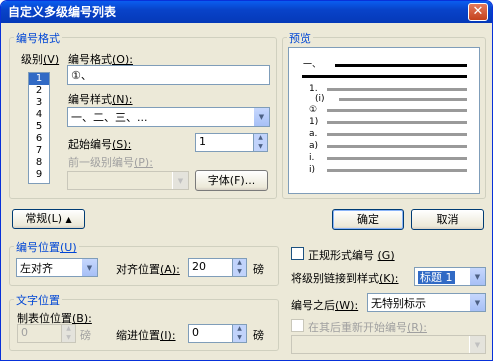 The image size is (493, 361). Describe the element at coordinates (313, 110) in the screenshot. I see `preview-marker: ①` at that location.